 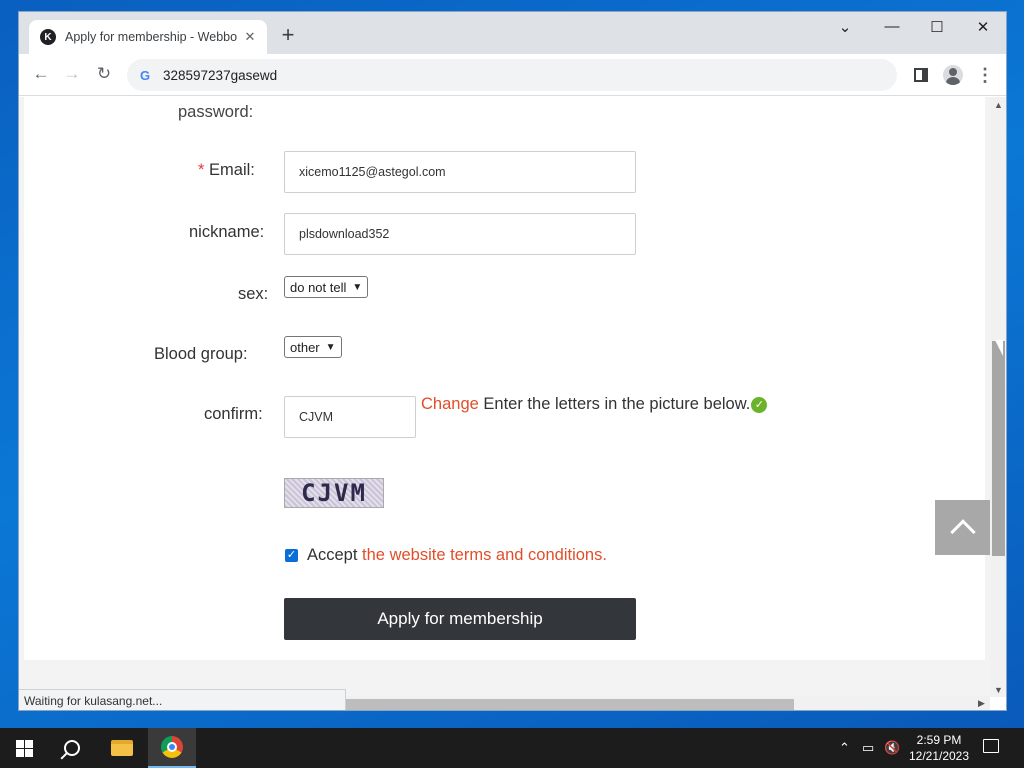 I want to click on new-tab-plus-icon: +, so click(x=288, y=35).